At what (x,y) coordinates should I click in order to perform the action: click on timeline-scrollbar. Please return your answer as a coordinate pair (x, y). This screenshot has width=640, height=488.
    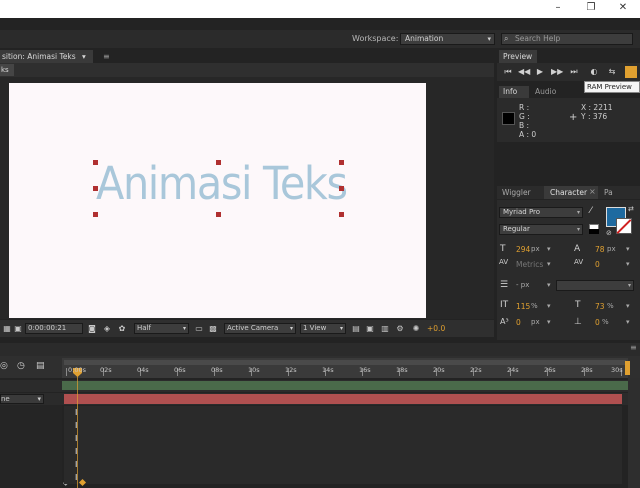
    Looking at the image, I should click on (634, 433).